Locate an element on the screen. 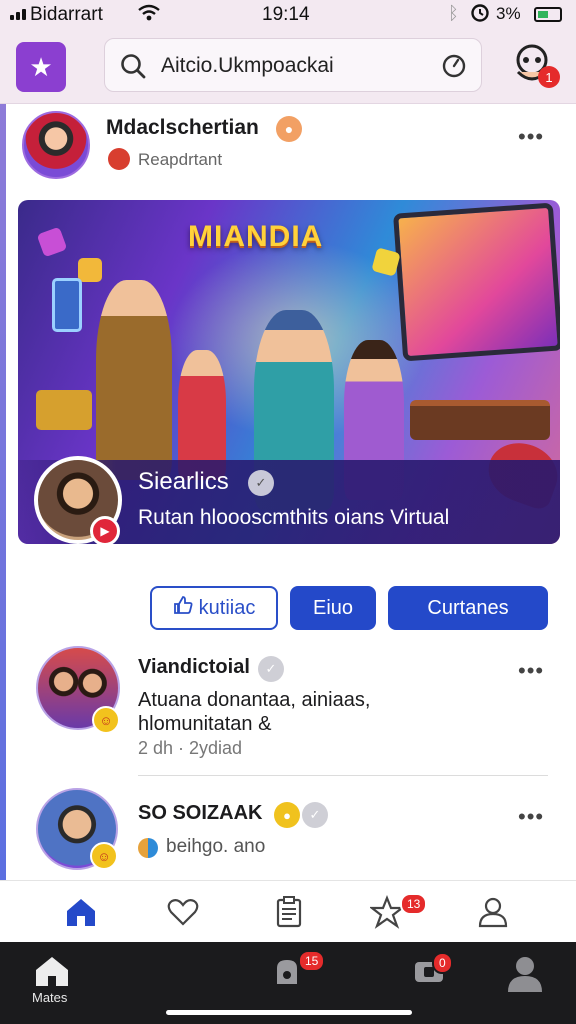 The height and width of the screenshot is (1024, 576). profile-more-icon: ••• is located at coordinates (531, 137).